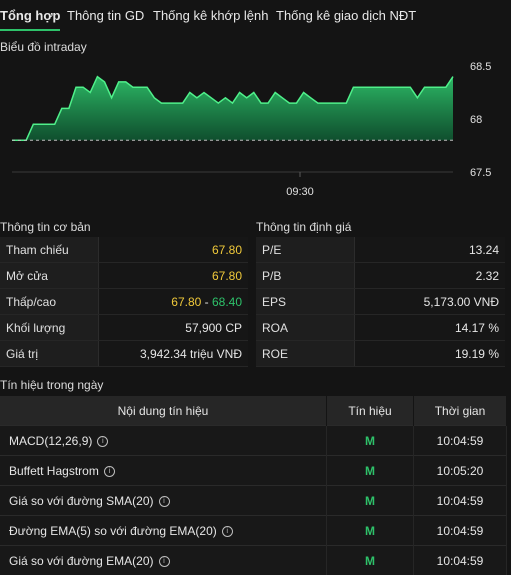  Describe the element at coordinates (480, 173) in the screenshot. I see `y-tick-label: 67.5` at that location.